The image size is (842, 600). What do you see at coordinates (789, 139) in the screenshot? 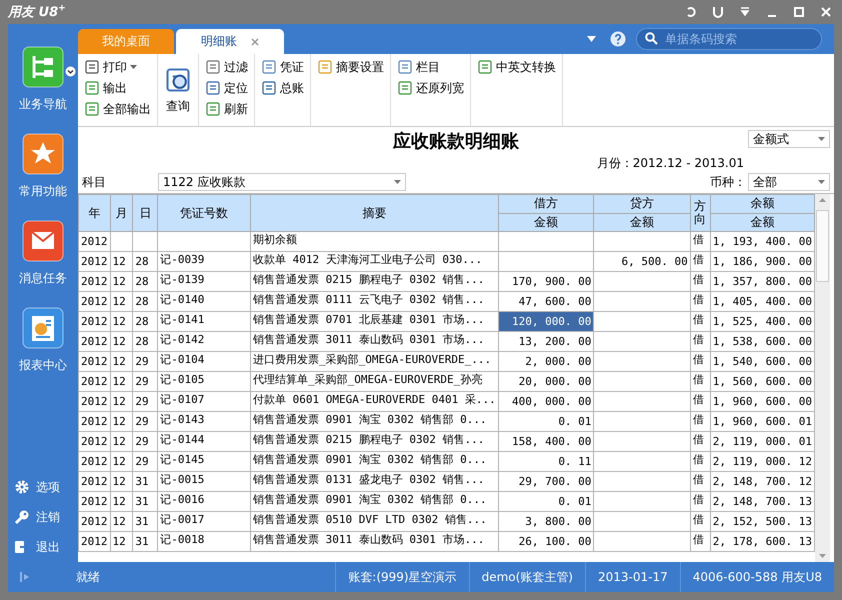
I see `format-dropdown: 金额式` at bounding box center [789, 139].